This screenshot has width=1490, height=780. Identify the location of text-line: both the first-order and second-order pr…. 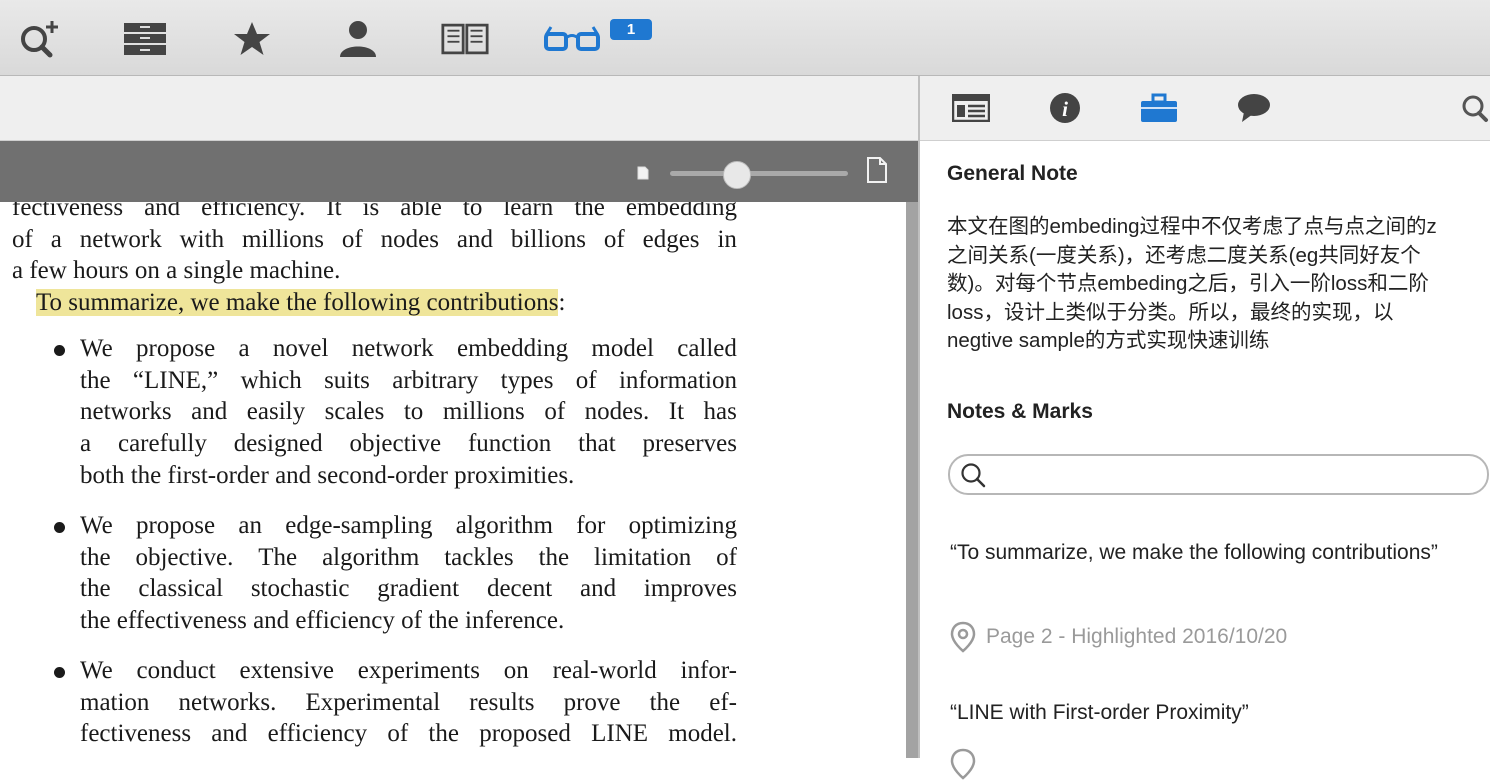
(327, 475).